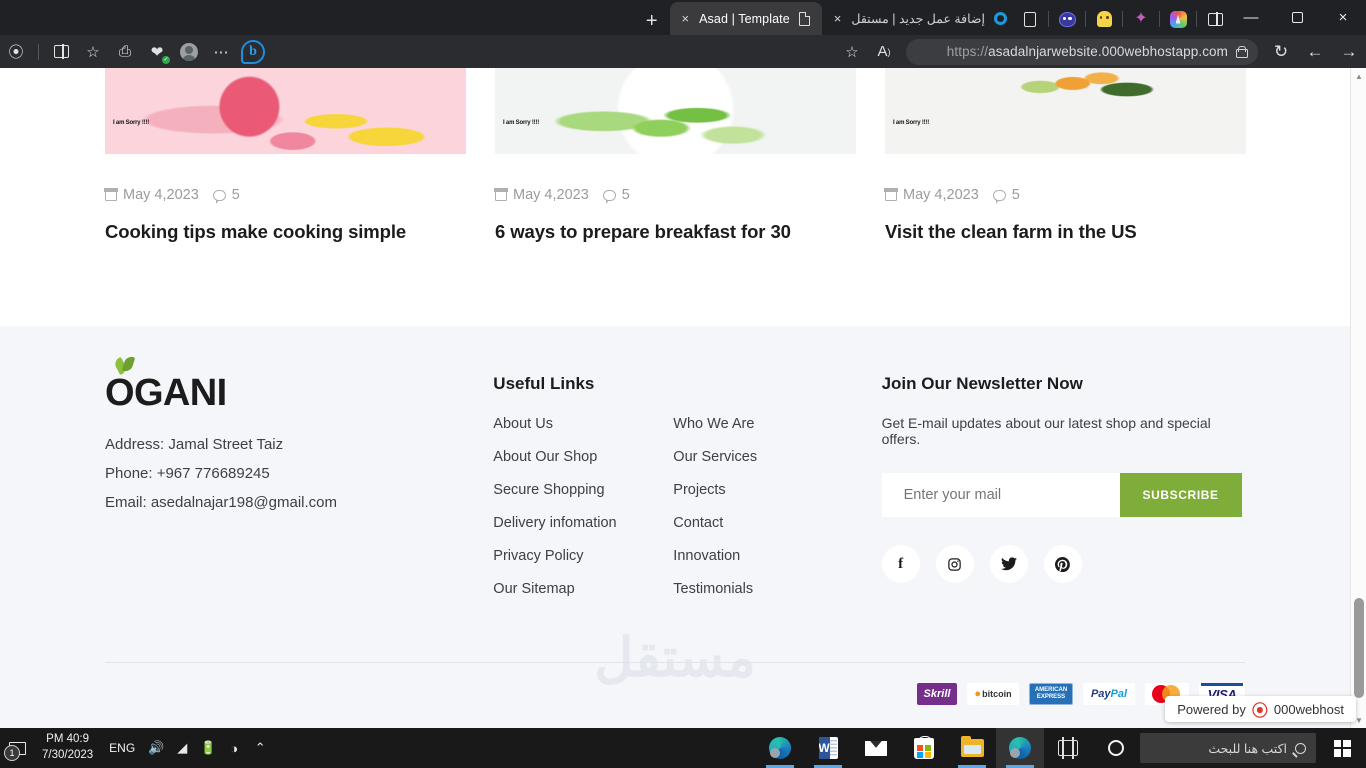 This screenshot has width=1366, height=768. Describe the element at coordinates (1215, 19) in the screenshot. I see `split-pane-icon` at that location.